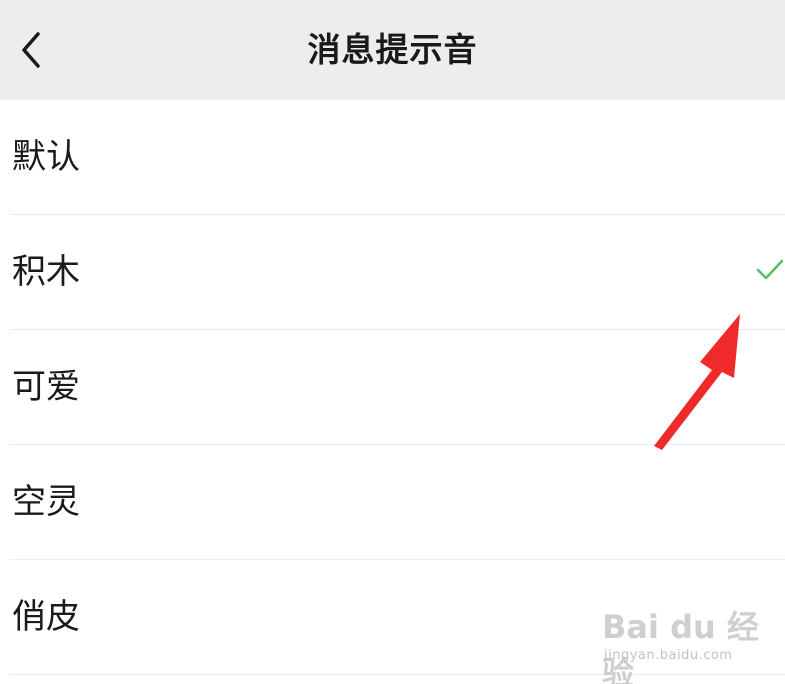 This screenshot has width=785, height=684. I want to click on sound-option-label: 俏皮, so click(46, 617).